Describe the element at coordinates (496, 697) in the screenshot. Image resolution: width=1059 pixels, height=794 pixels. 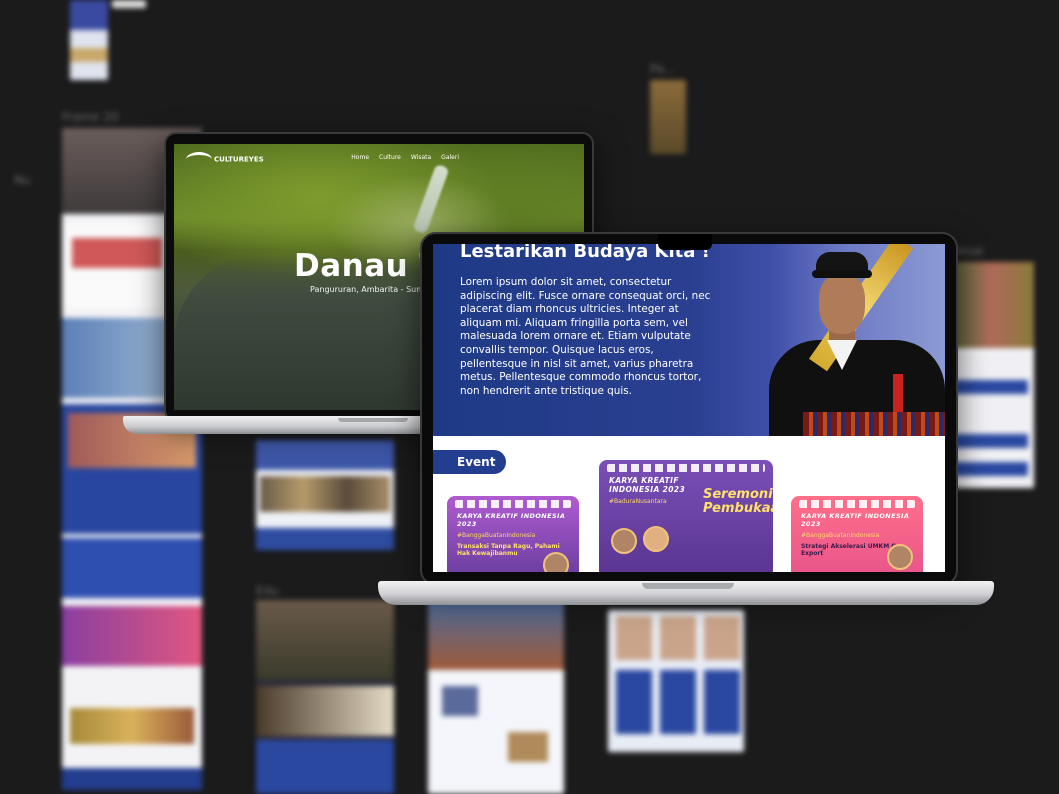
I see `frame-wisata` at that location.